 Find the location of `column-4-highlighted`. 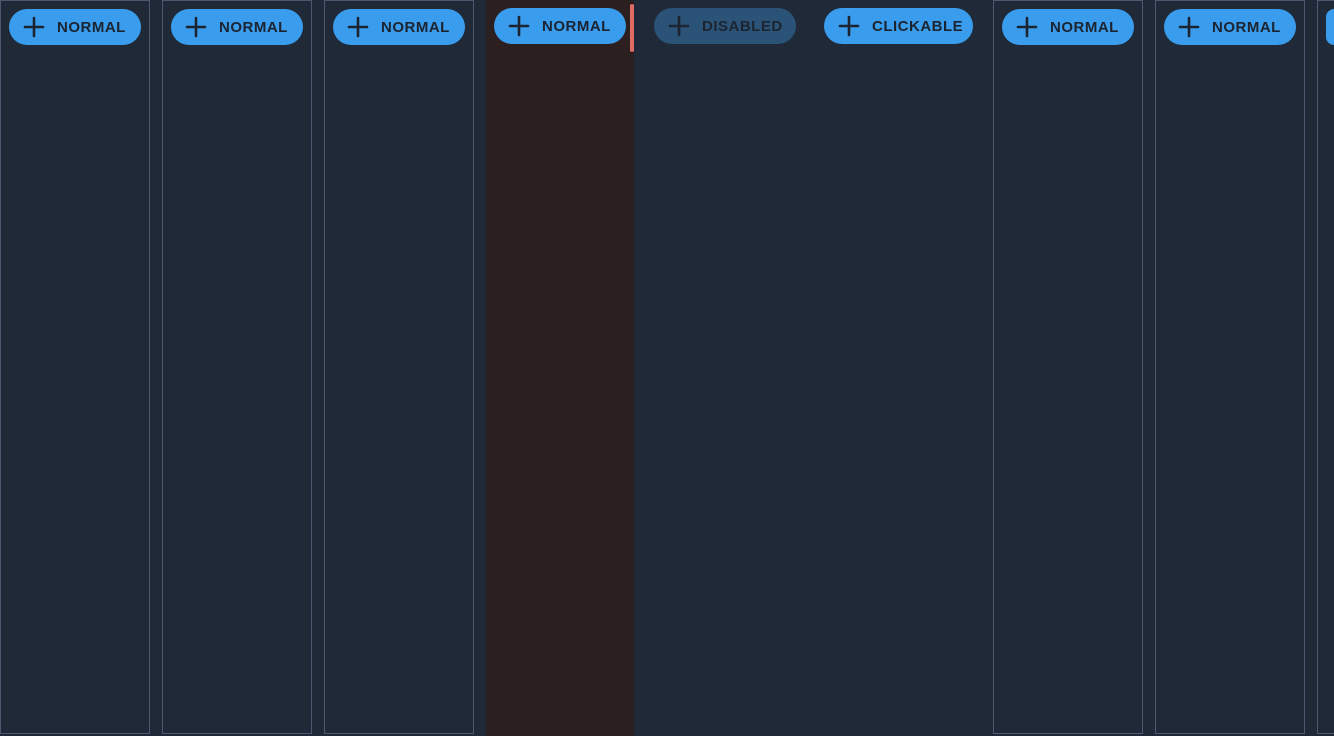

column-4-highlighted is located at coordinates (560, 368).